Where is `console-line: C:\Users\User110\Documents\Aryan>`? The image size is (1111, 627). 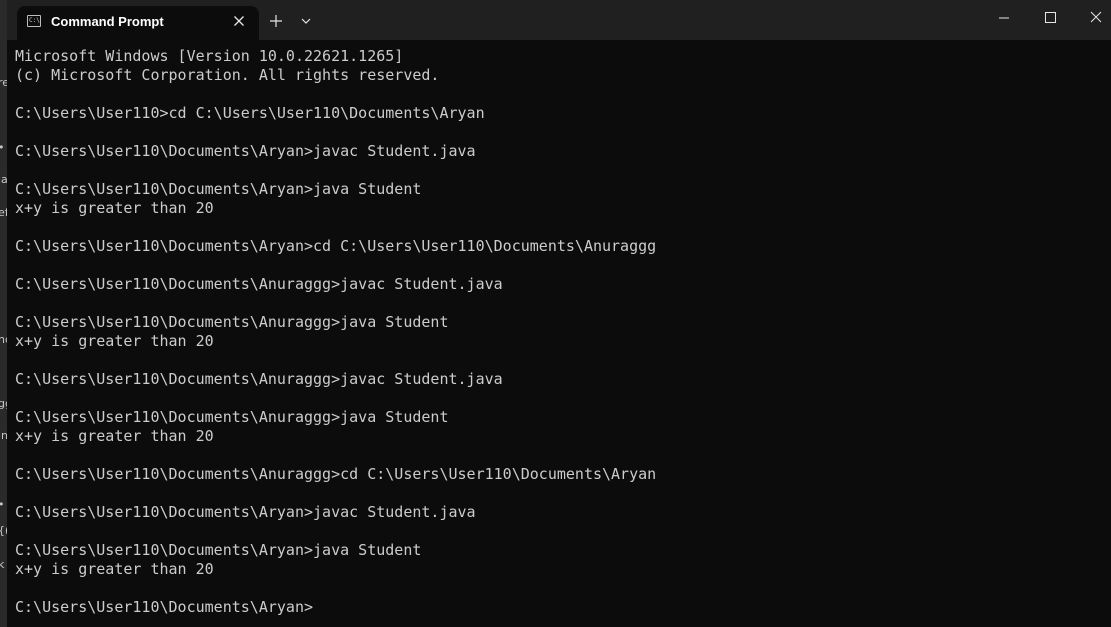
console-line: C:\Users\User110\Documents\Aryan> is located at coordinates (164, 607).